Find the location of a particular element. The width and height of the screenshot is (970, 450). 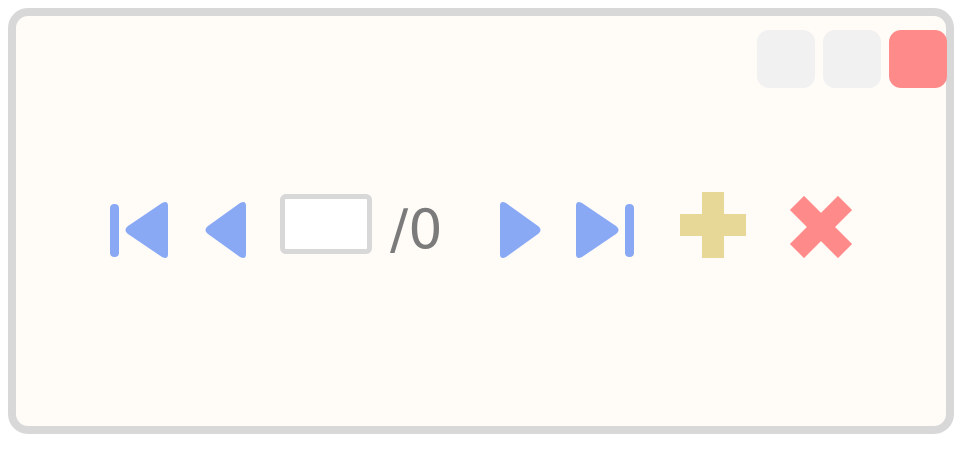

minimize-button is located at coordinates (786, 59).